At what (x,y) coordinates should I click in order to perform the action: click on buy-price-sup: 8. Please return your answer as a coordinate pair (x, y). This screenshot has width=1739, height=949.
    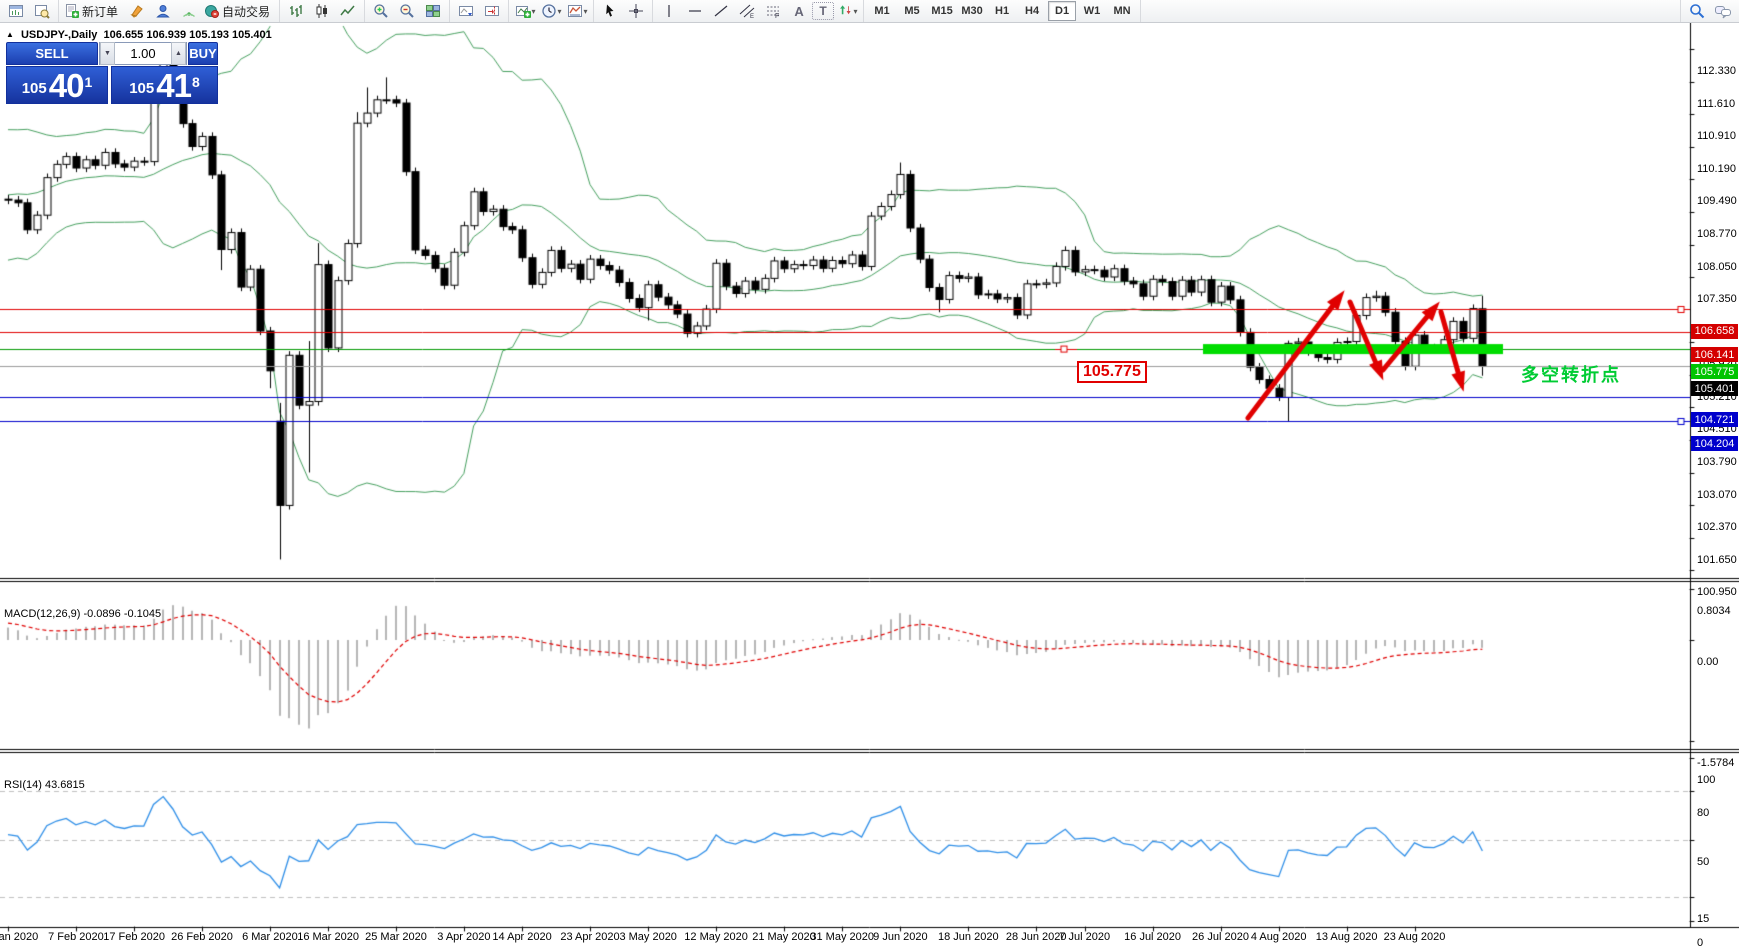
    Looking at the image, I should click on (195, 82).